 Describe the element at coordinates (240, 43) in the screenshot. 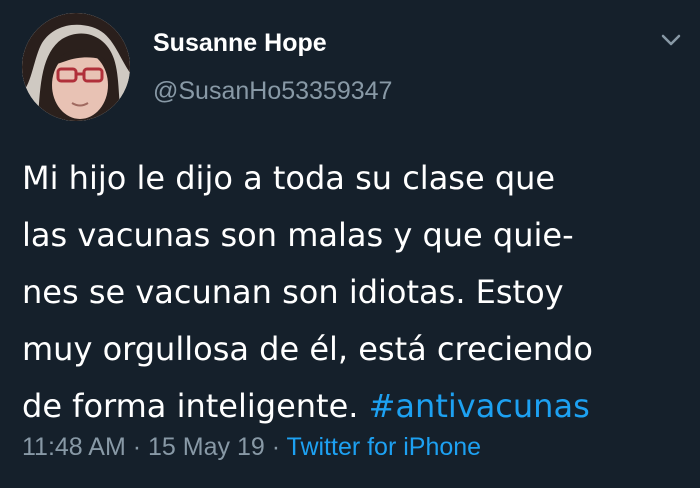

I see `author-display-name: Susanne Hope` at that location.